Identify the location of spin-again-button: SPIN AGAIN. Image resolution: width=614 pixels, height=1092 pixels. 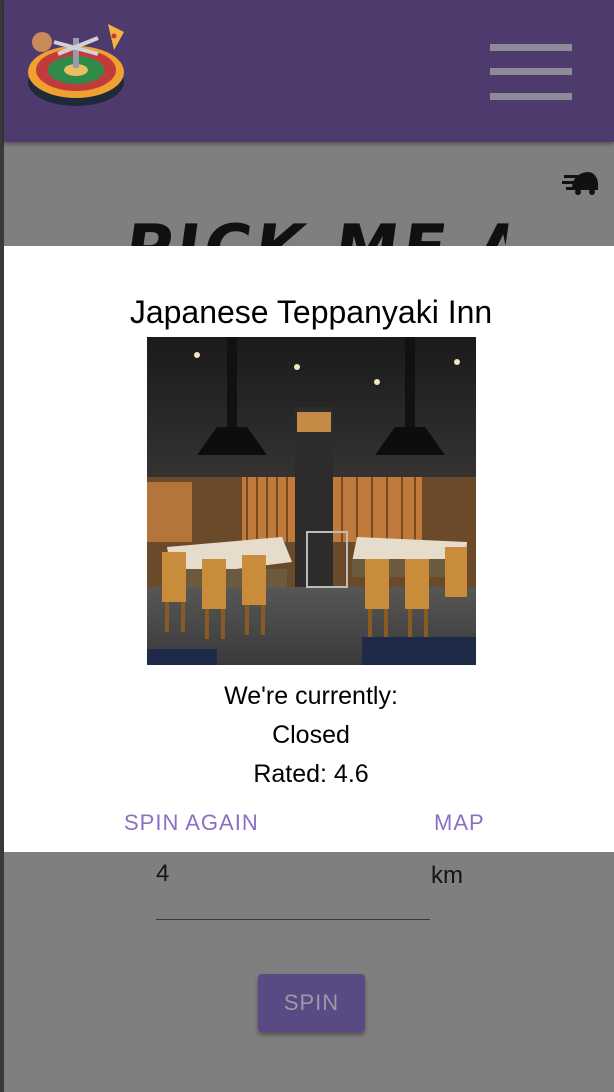
(191, 823).